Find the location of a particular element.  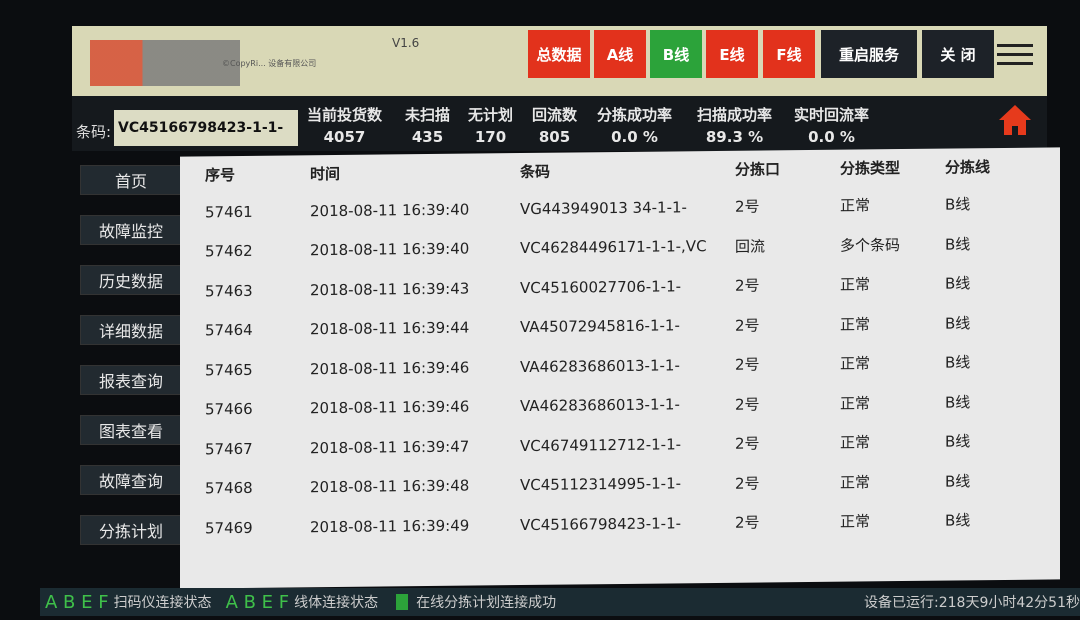

table-cell: 2018-08-11 16:39:48 is located at coordinates (390, 486).